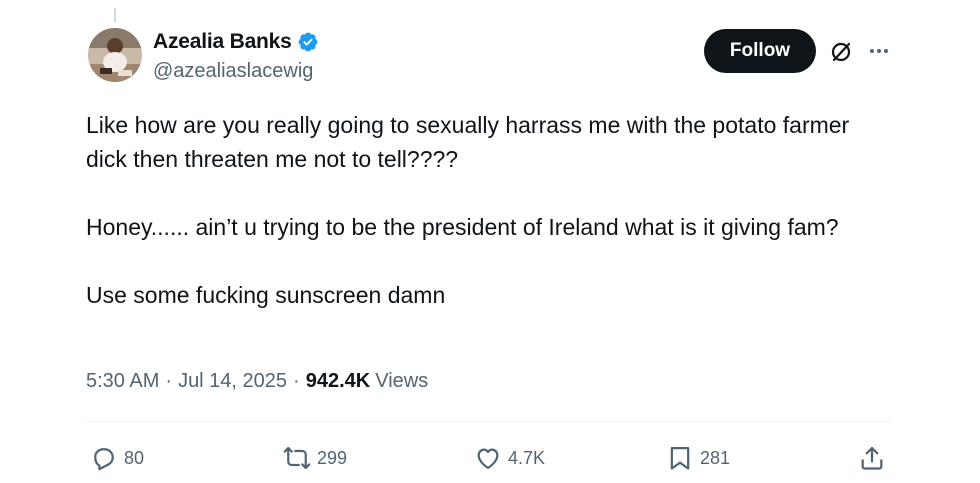  I want to click on reply-button: 80, so click(117, 458).